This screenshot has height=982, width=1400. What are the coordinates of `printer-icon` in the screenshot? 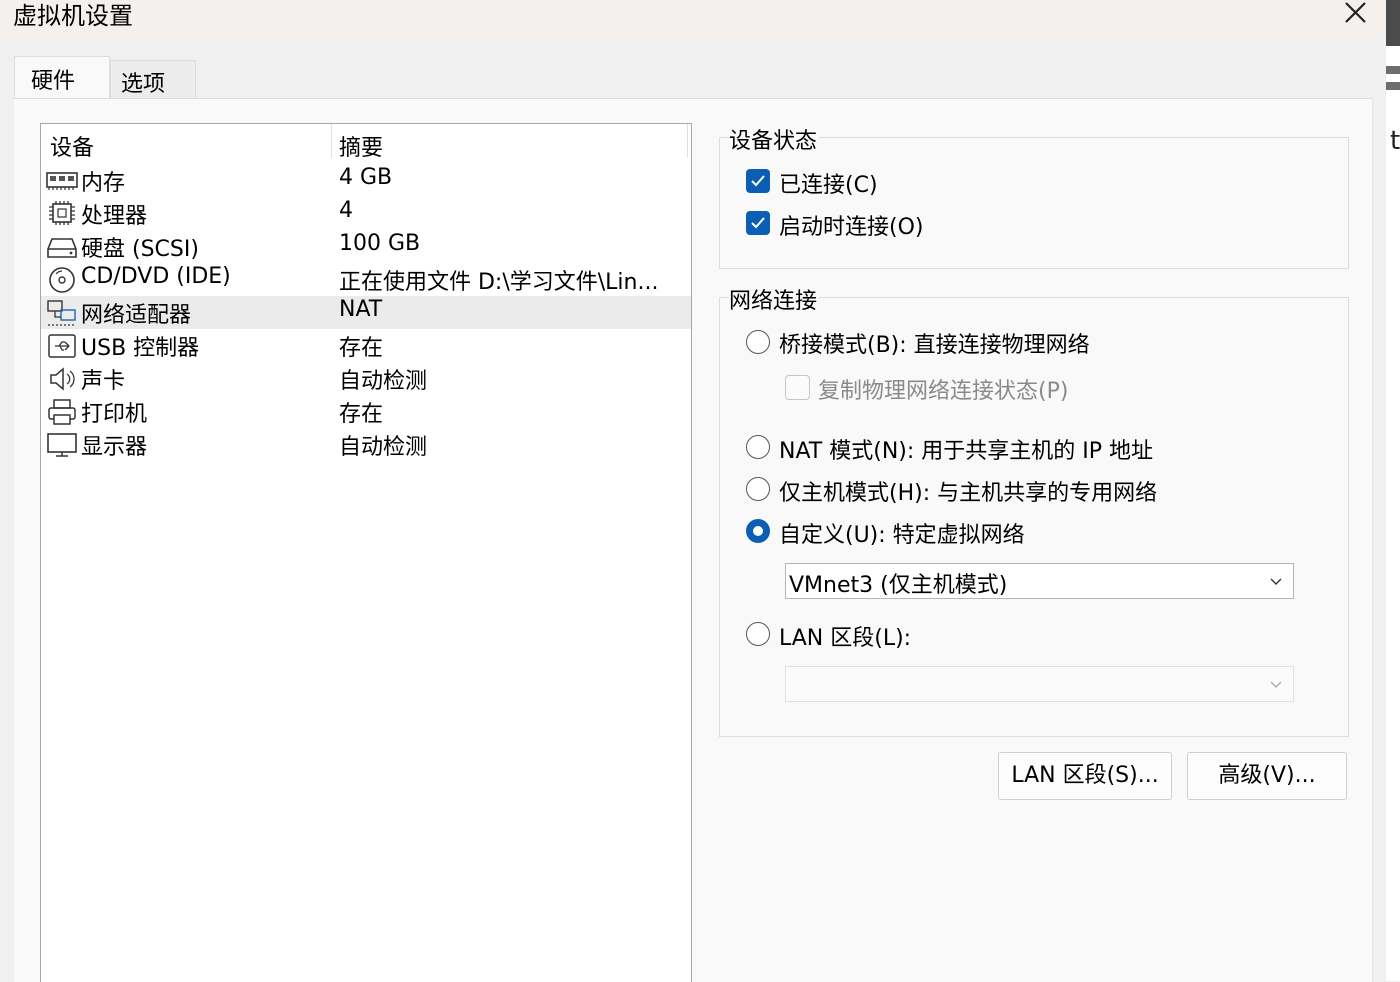 It's located at (62, 412).